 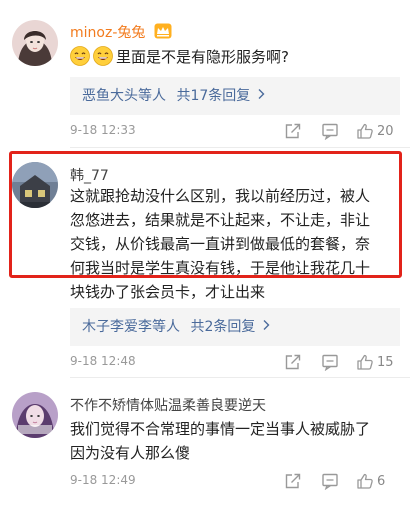 I want to click on like-count: 20, so click(x=385, y=131).